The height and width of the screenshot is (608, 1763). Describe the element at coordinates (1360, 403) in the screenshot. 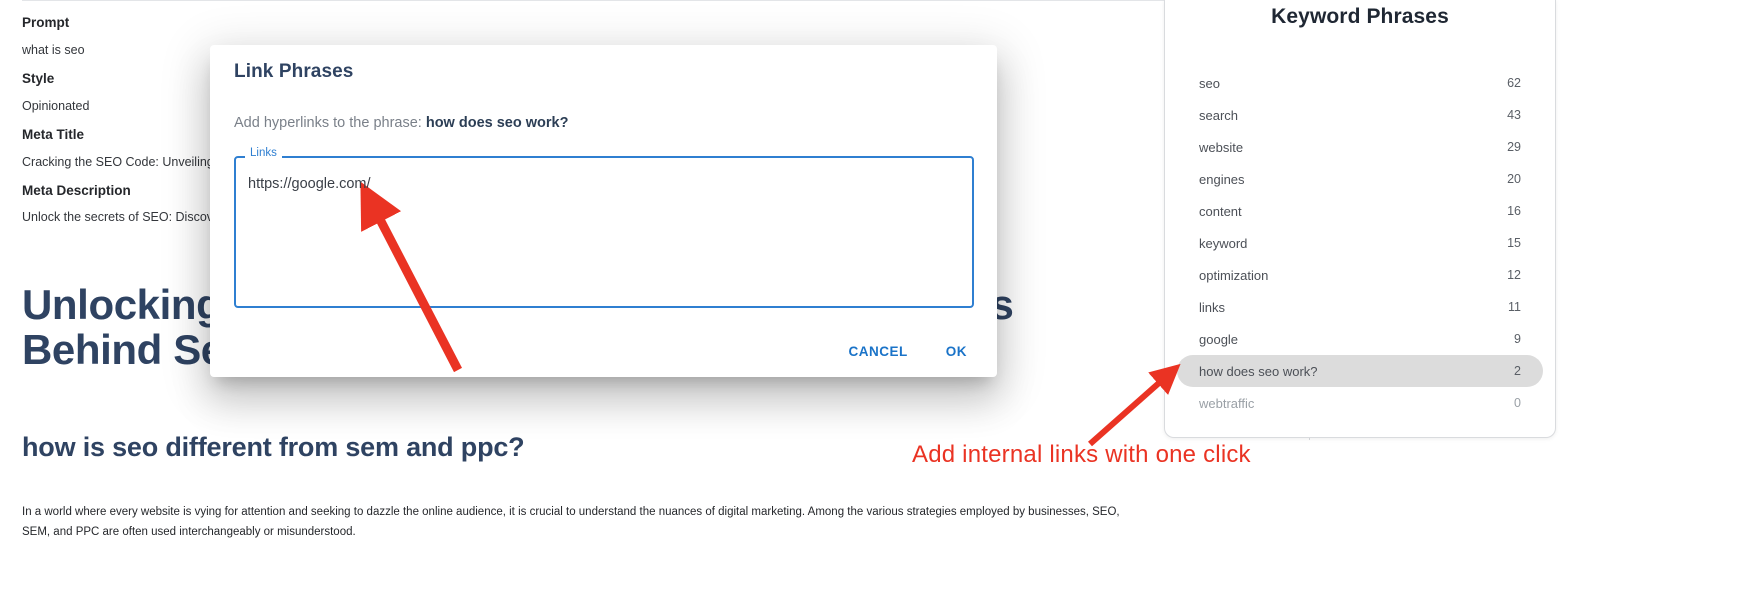

I see `keyword-row: webtraffic 0` at that location.